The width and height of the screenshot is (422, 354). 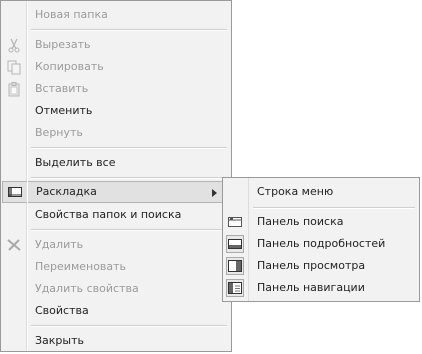 What do you see at coordinates (59, 132) in the screenshot?
I see `menu-item-label: Вернуть` at bounding box center [59, 132].